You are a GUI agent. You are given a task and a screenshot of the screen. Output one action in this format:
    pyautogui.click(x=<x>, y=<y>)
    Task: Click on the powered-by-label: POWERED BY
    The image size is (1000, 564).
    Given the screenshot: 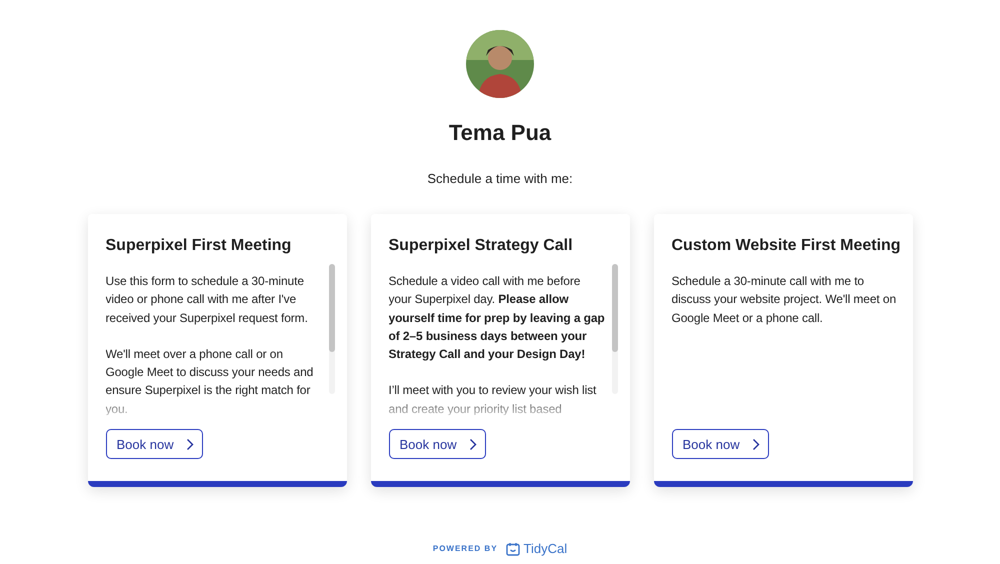 What is the action you would take?
    pyautogui.click(x=465, y=548)
    